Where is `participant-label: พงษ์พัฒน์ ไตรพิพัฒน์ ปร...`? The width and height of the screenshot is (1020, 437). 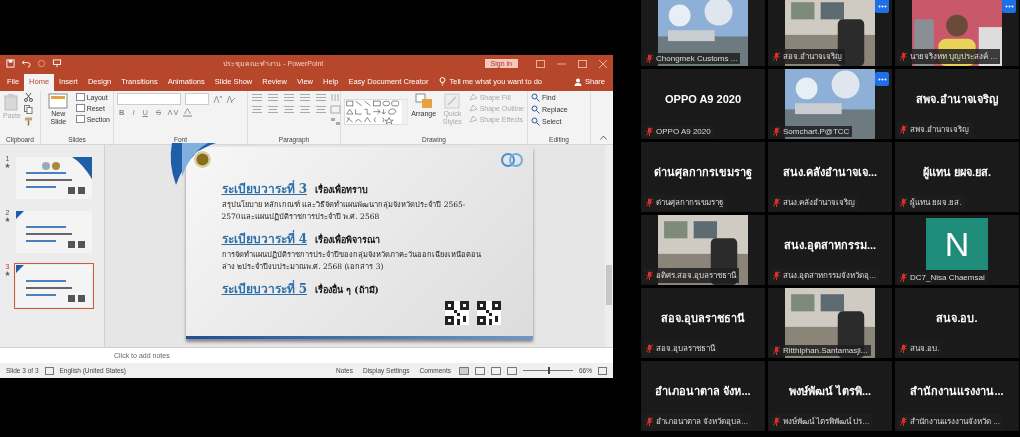
participant-label: พงษ์พัฒน์ ไตรพิพัฒน์ ปร... is located at coordinates (826, 422).